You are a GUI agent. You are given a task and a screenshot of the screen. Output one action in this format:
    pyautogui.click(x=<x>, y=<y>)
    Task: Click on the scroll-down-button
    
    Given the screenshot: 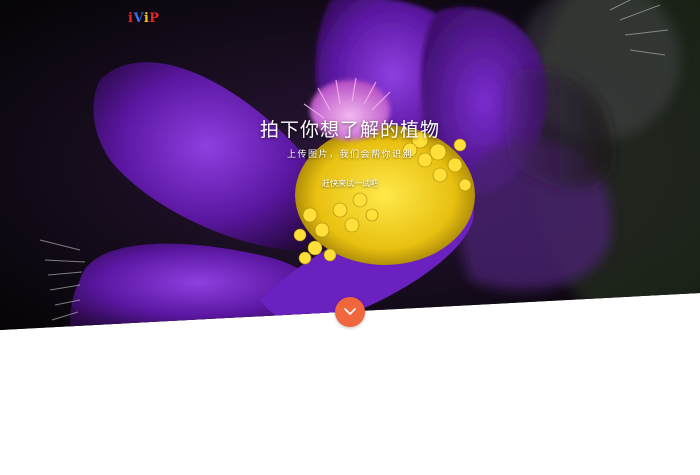 What is the action you would take?
    pyautogui.click(x=350, y=312)
    